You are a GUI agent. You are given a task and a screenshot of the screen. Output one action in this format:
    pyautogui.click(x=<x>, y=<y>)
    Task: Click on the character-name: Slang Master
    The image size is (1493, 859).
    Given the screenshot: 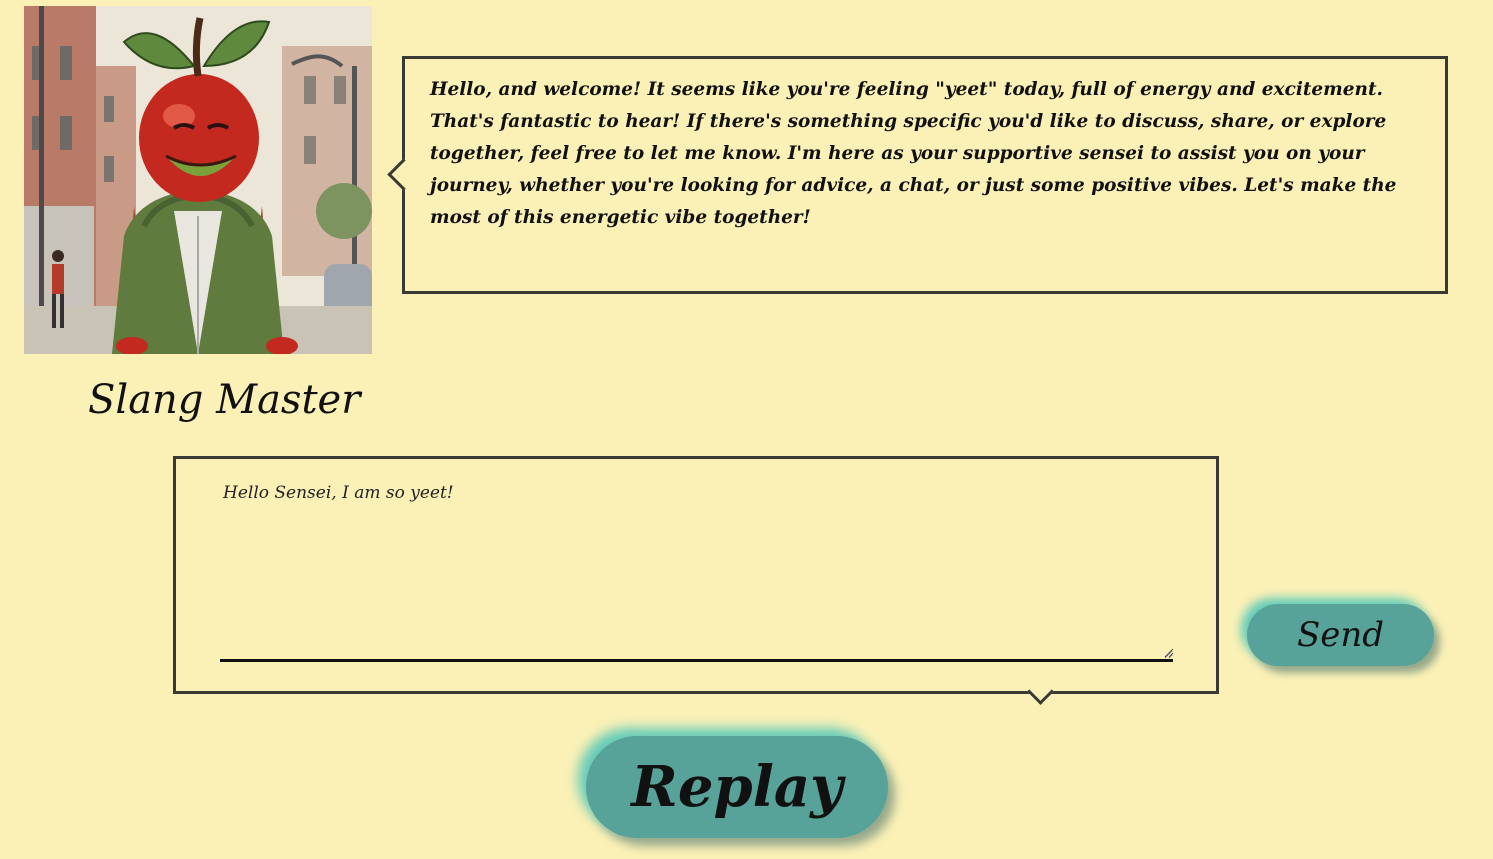 What is the action you would take?
    pyautogui.click(x=224, y=400)
    